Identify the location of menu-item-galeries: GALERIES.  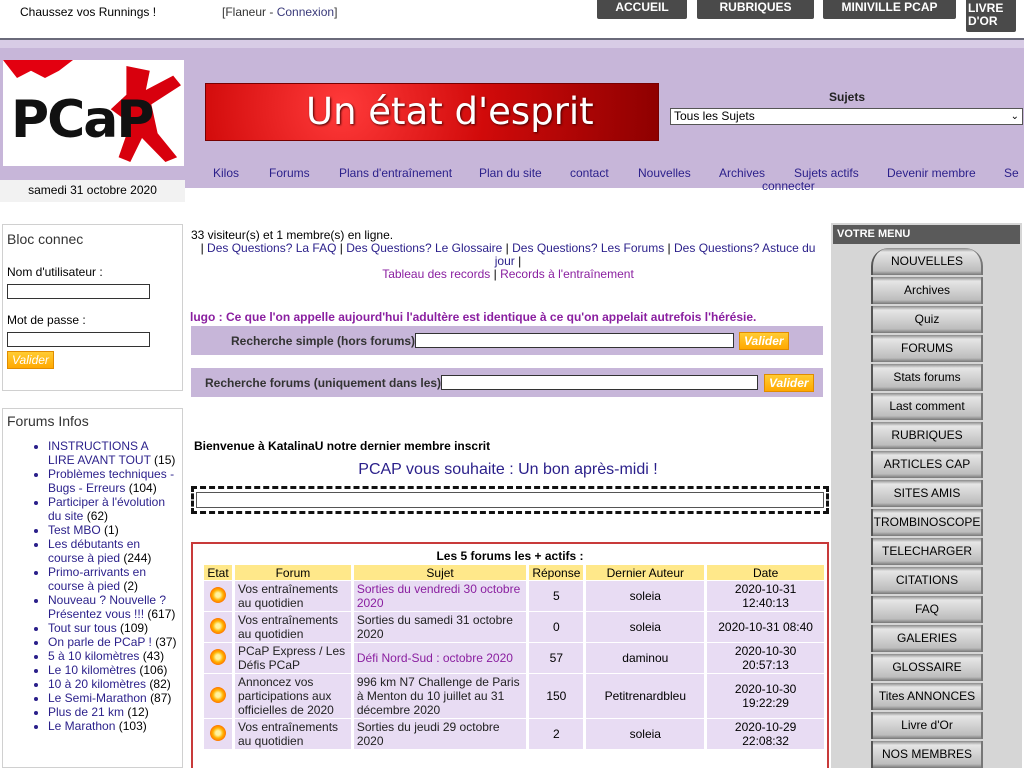
(927, 638).